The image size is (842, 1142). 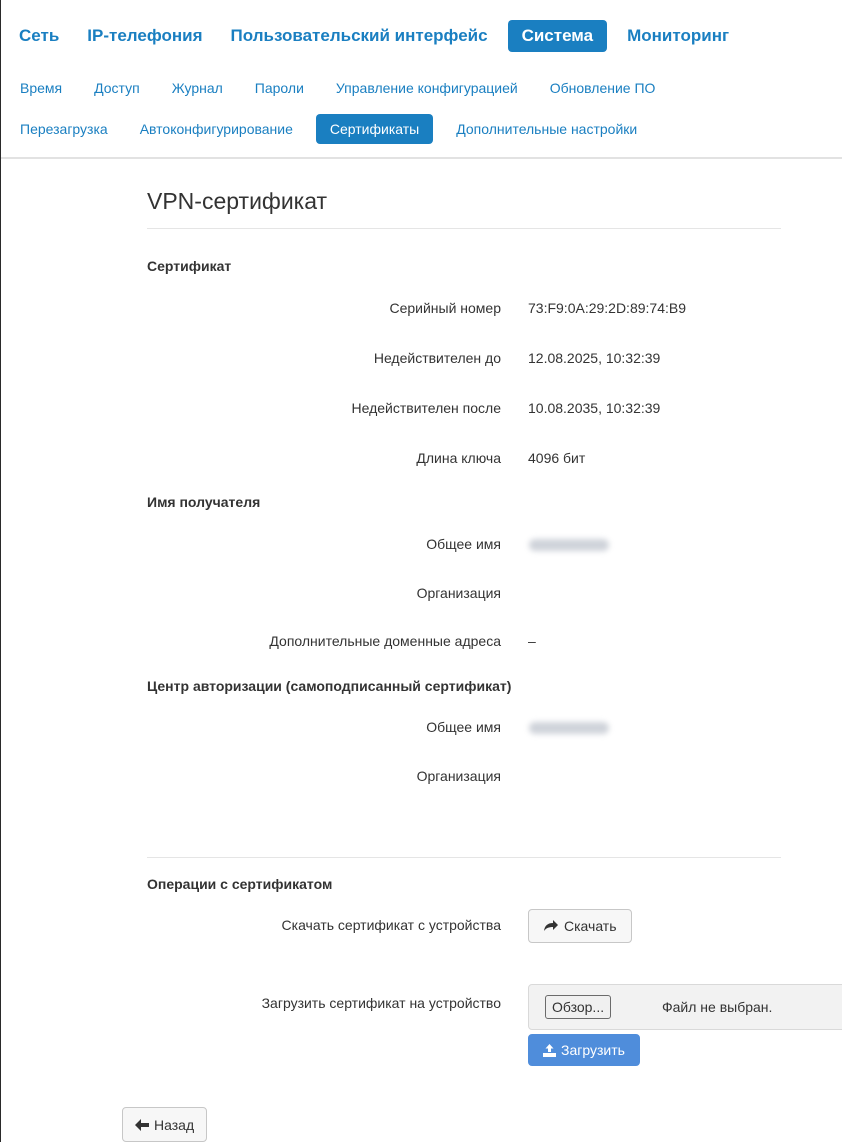 I want to click on certificate-heading: Сертификат, so click(x=189, y=266).